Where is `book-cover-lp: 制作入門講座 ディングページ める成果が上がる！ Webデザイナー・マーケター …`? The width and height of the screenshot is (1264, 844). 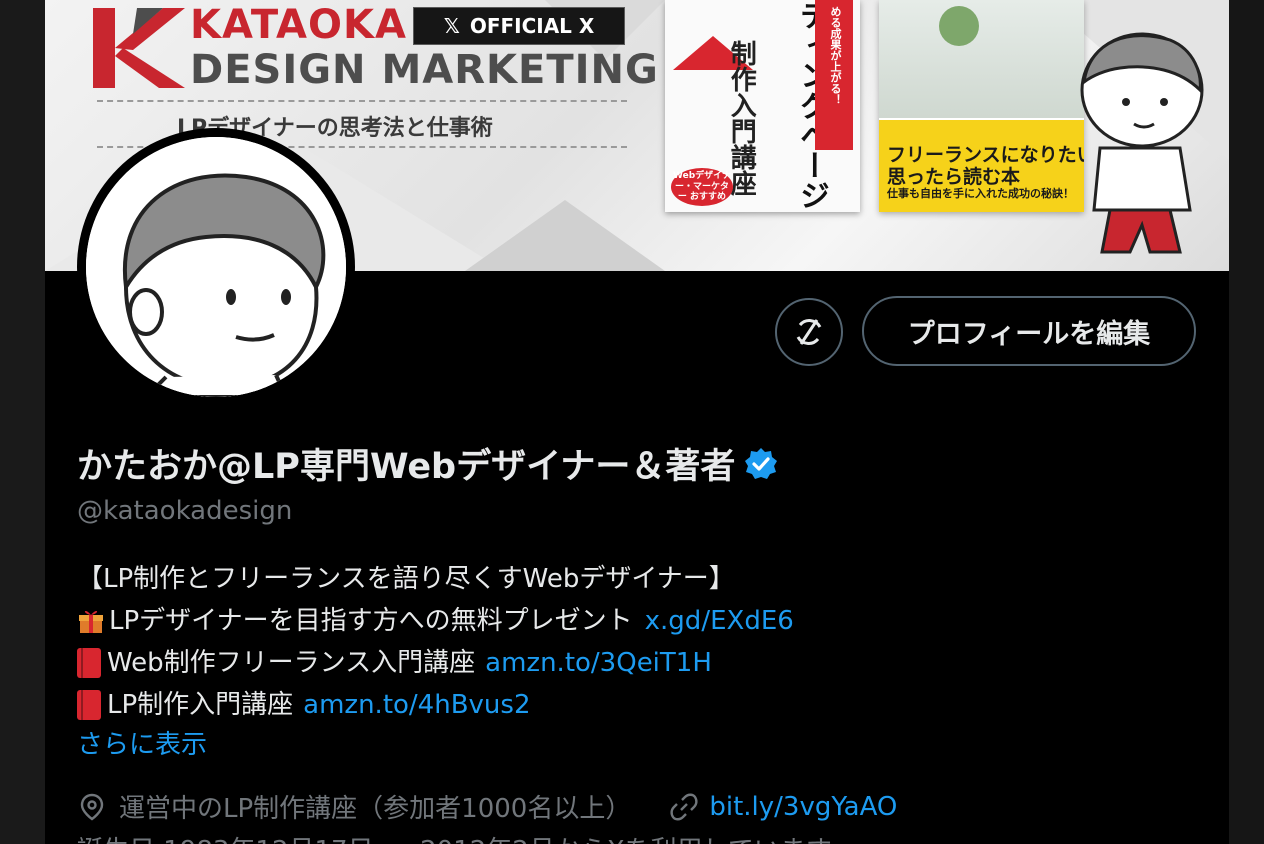 book-cover-lp: 制作入門講座 ディングページ める成果が上がる！ Webデザイナー・マーケター … is located at coordinates (762, 106).